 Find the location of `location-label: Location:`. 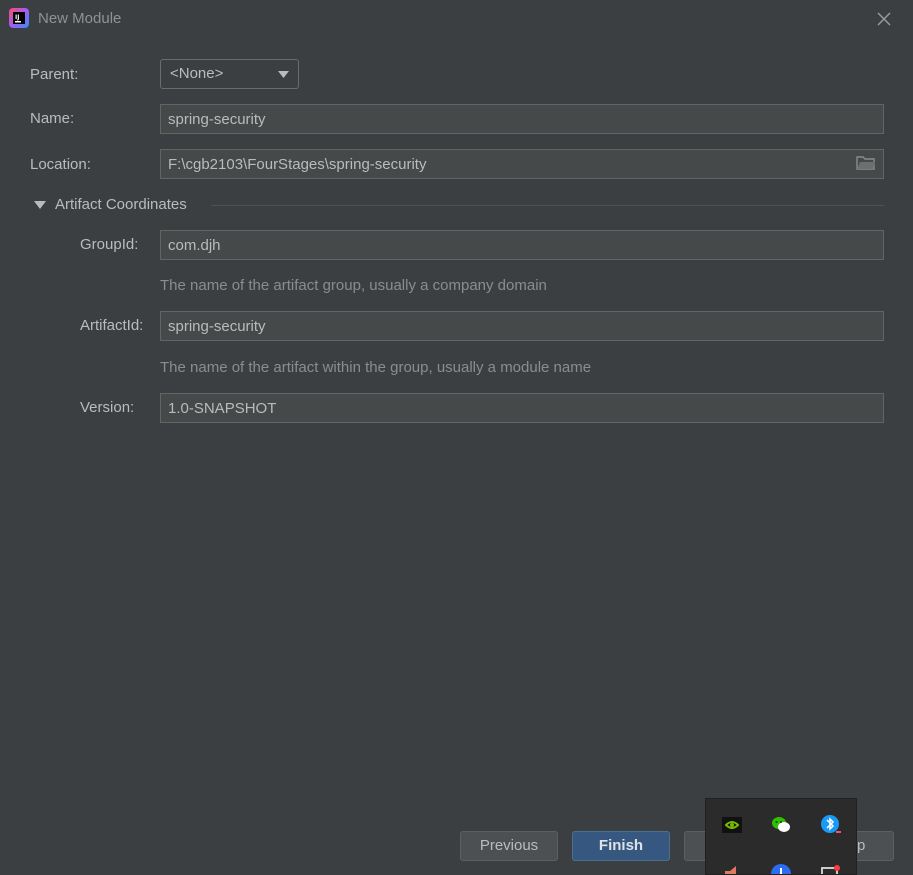

location-label: Location: is located at coordinates (60, 164).